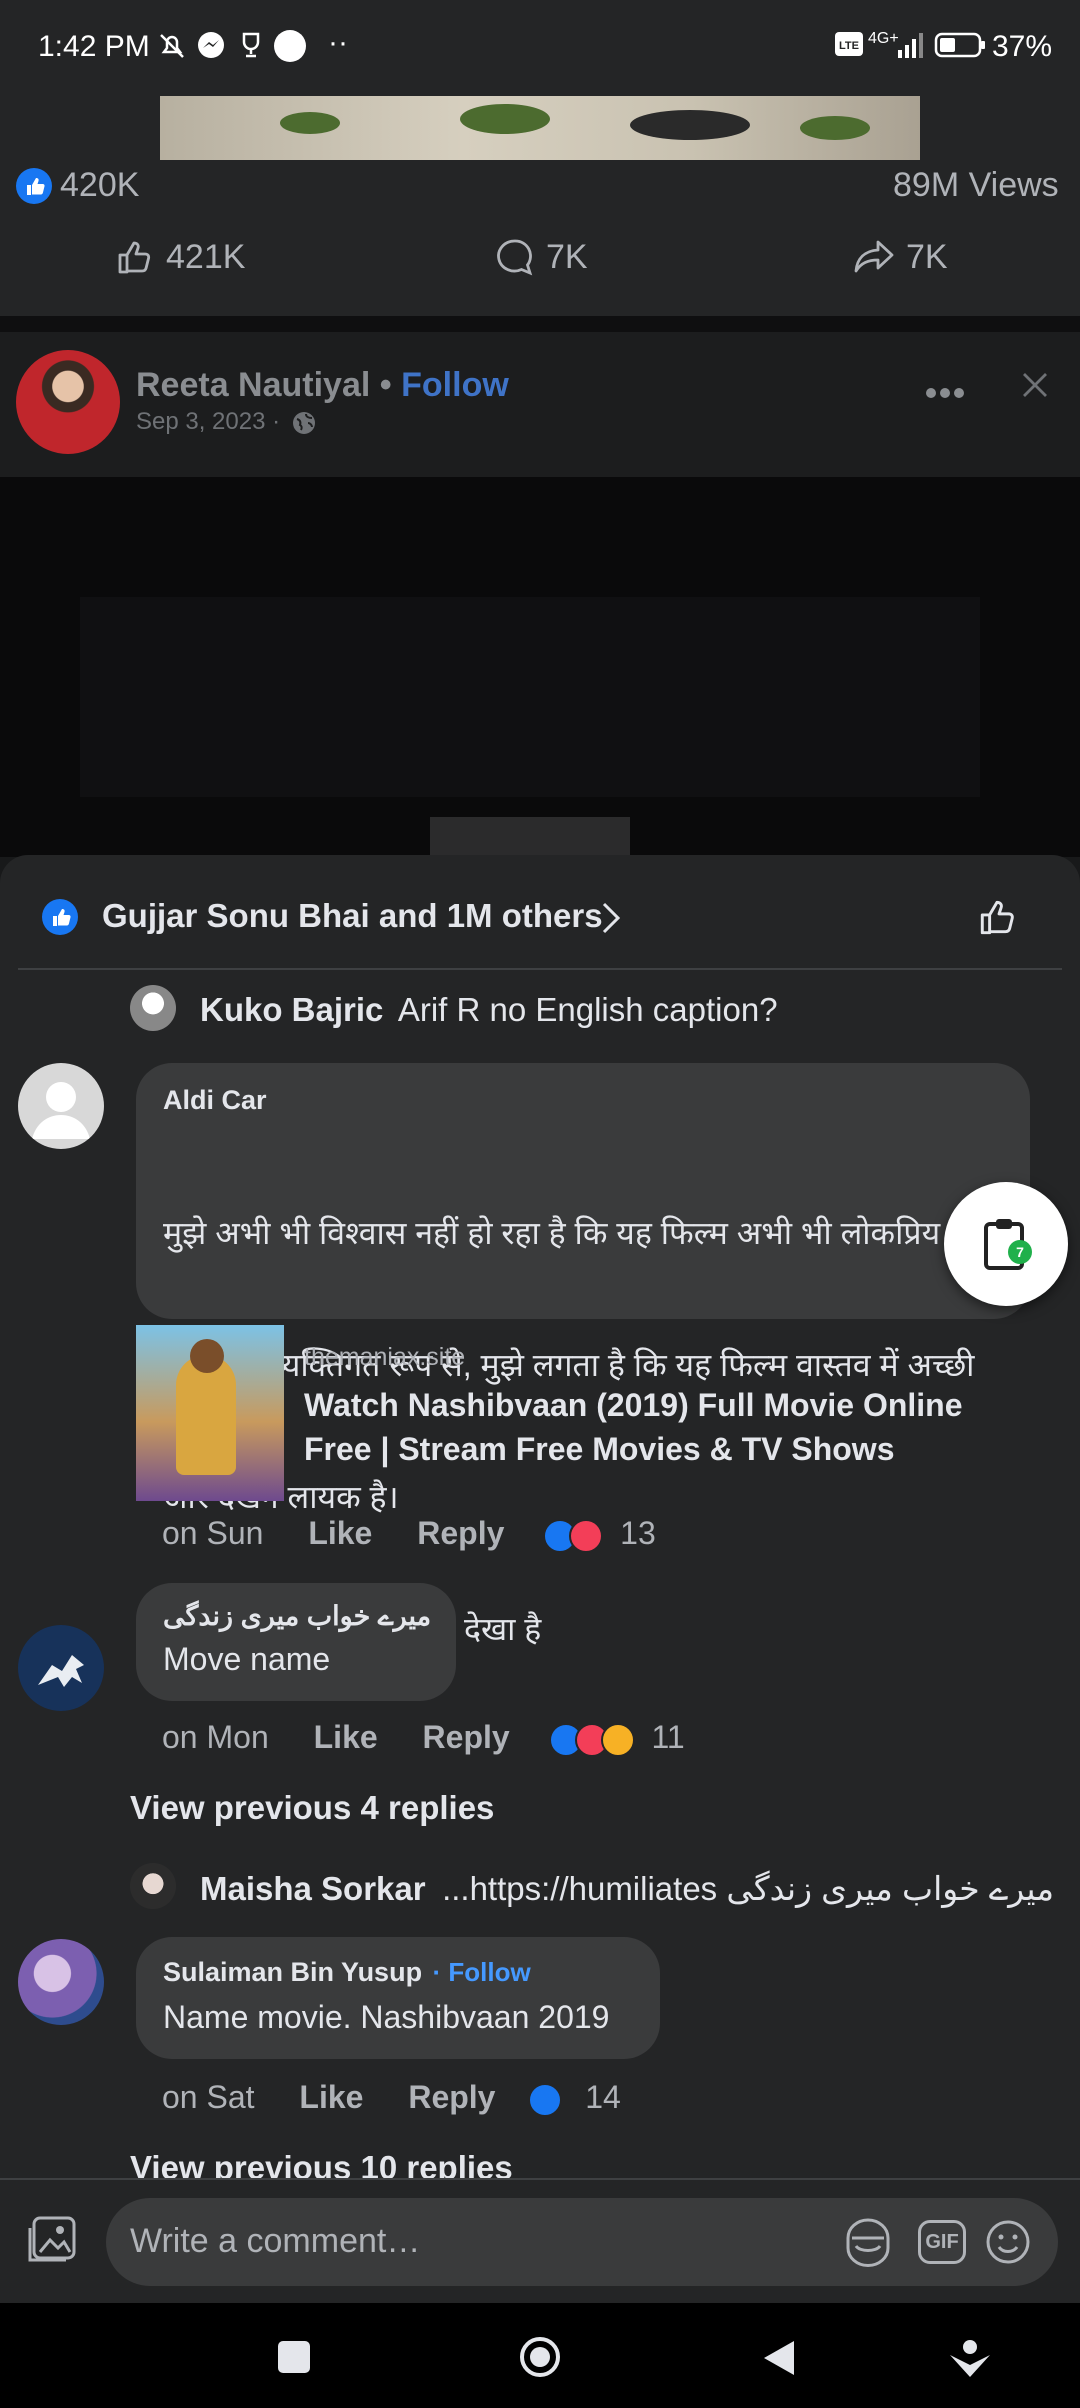 The height and width of the screenshot is (2408, 1080). What do you see at coordinates (883, 38) in the screenshot?
I see `network-type: 4G+` at bounding box center [883, 38].